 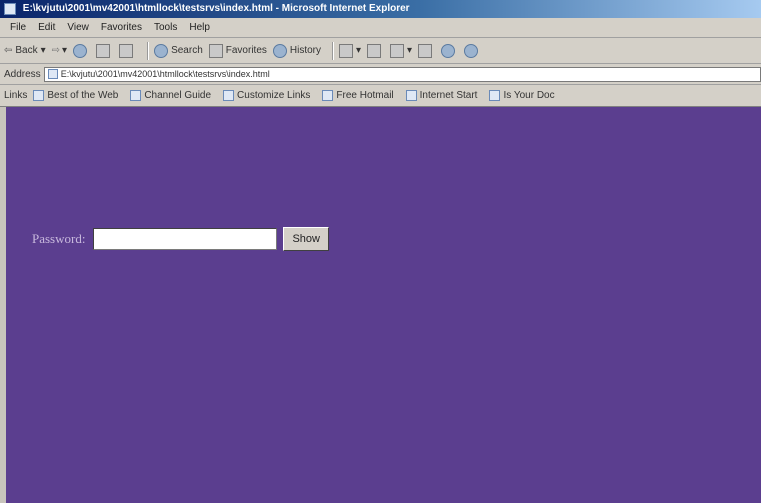 I want to click on forward-button: ⇨ ▾, so click(x=59, y=50).